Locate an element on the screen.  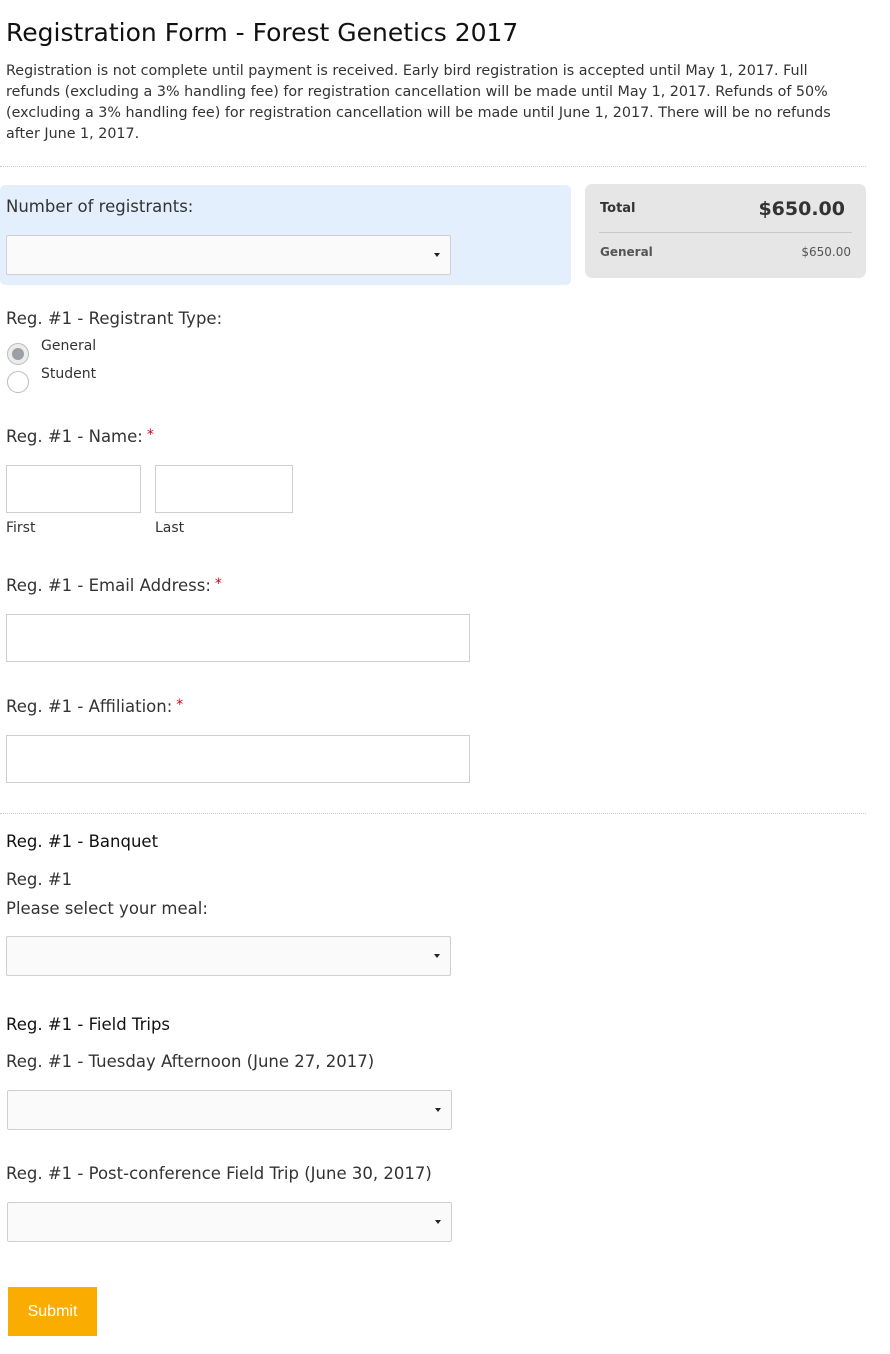
name-label-text: Reg. #1 - Name: is located at coordinates (74, 436).